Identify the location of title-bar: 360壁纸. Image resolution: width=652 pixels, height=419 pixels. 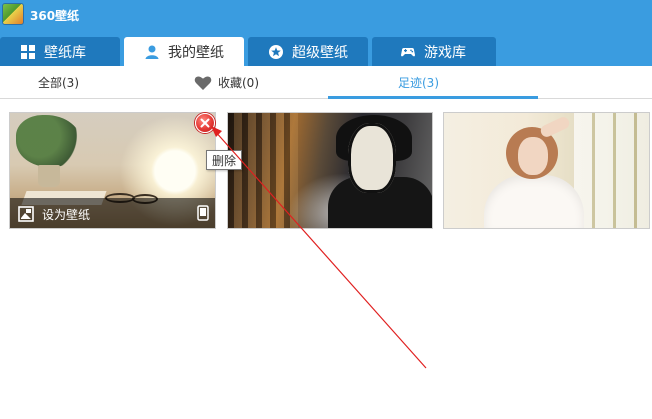
(326, 18).